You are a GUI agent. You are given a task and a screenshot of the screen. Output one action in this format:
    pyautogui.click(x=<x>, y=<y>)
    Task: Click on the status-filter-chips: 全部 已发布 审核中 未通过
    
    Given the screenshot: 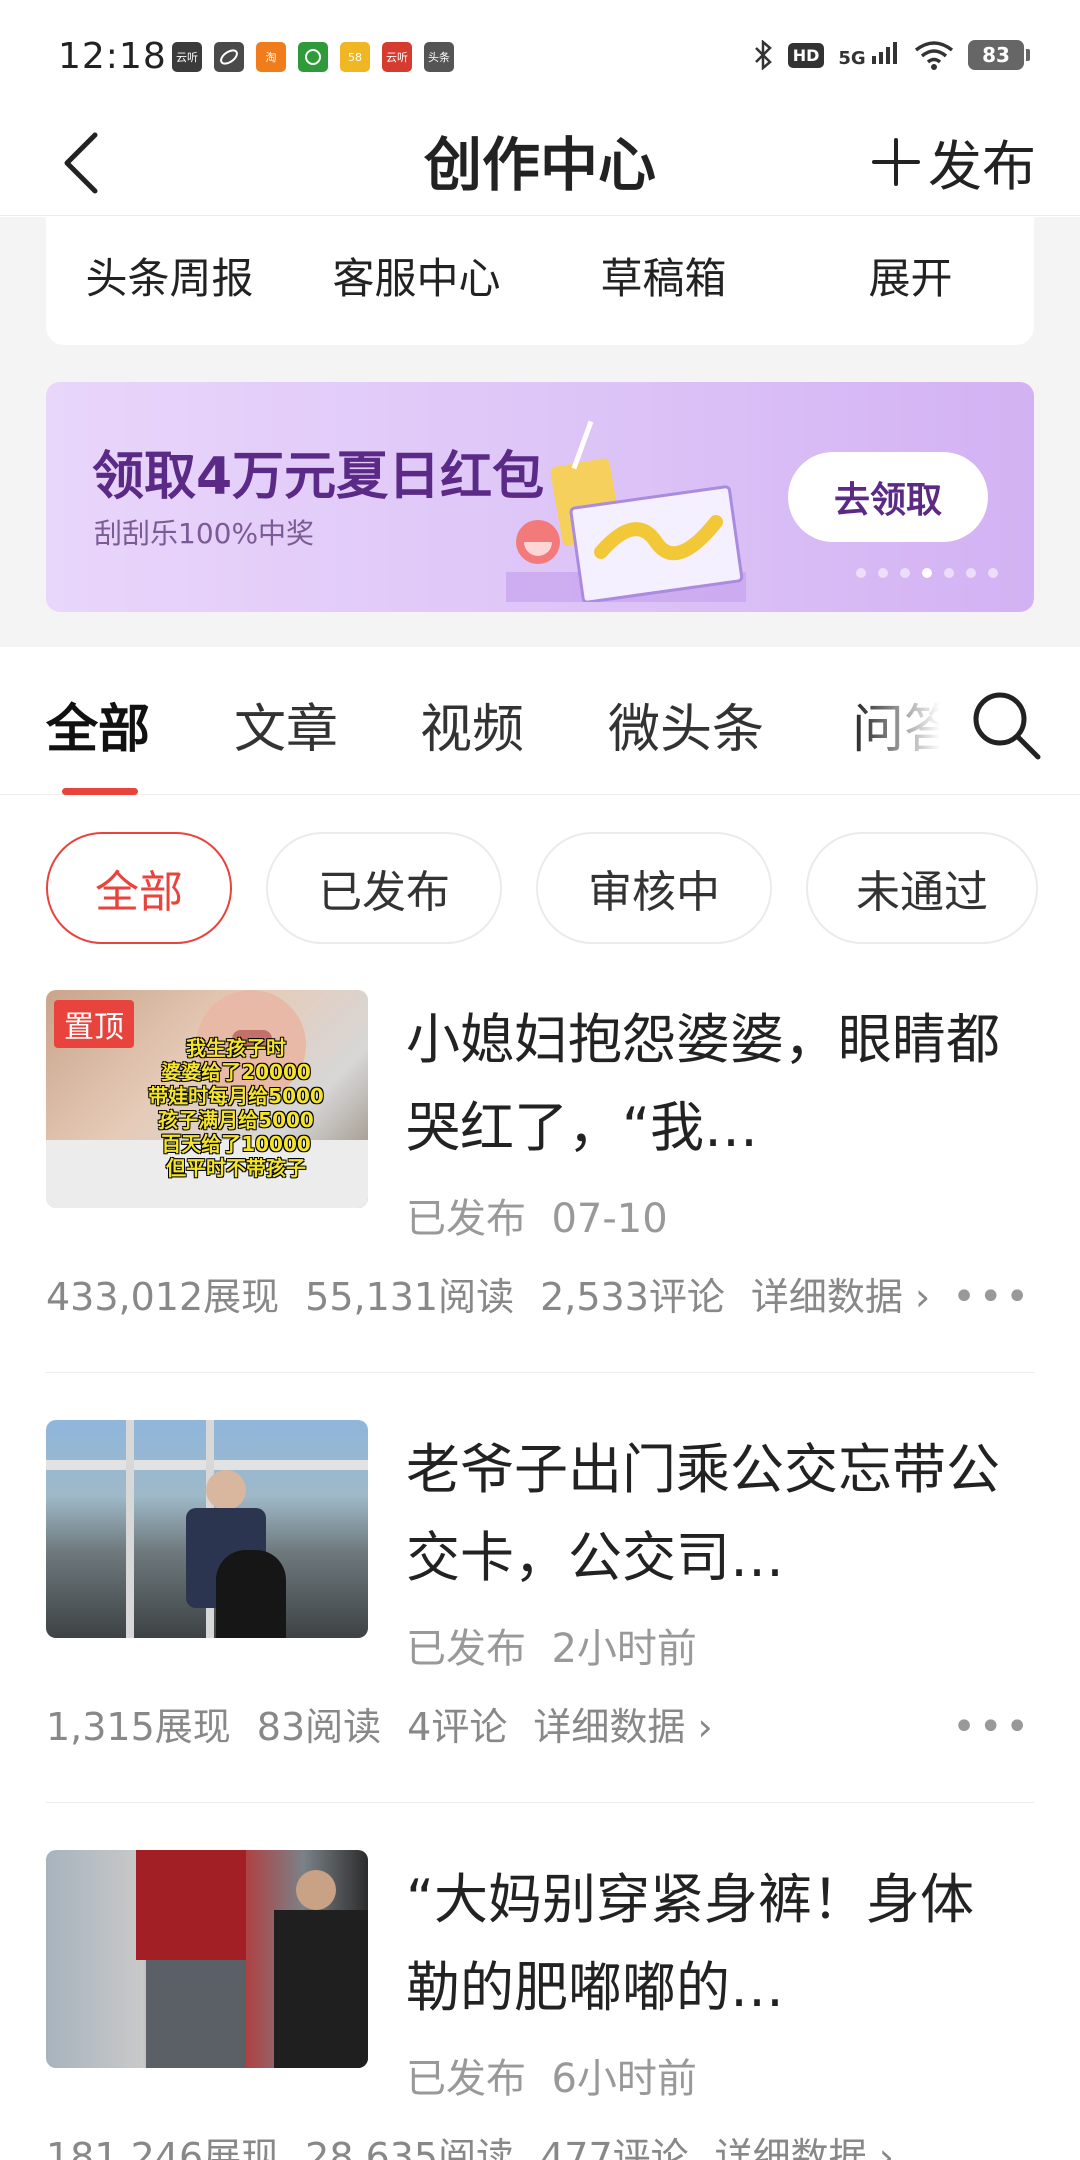 What is the action you would take?
    pyautogui.click(x=542, y=888)
    